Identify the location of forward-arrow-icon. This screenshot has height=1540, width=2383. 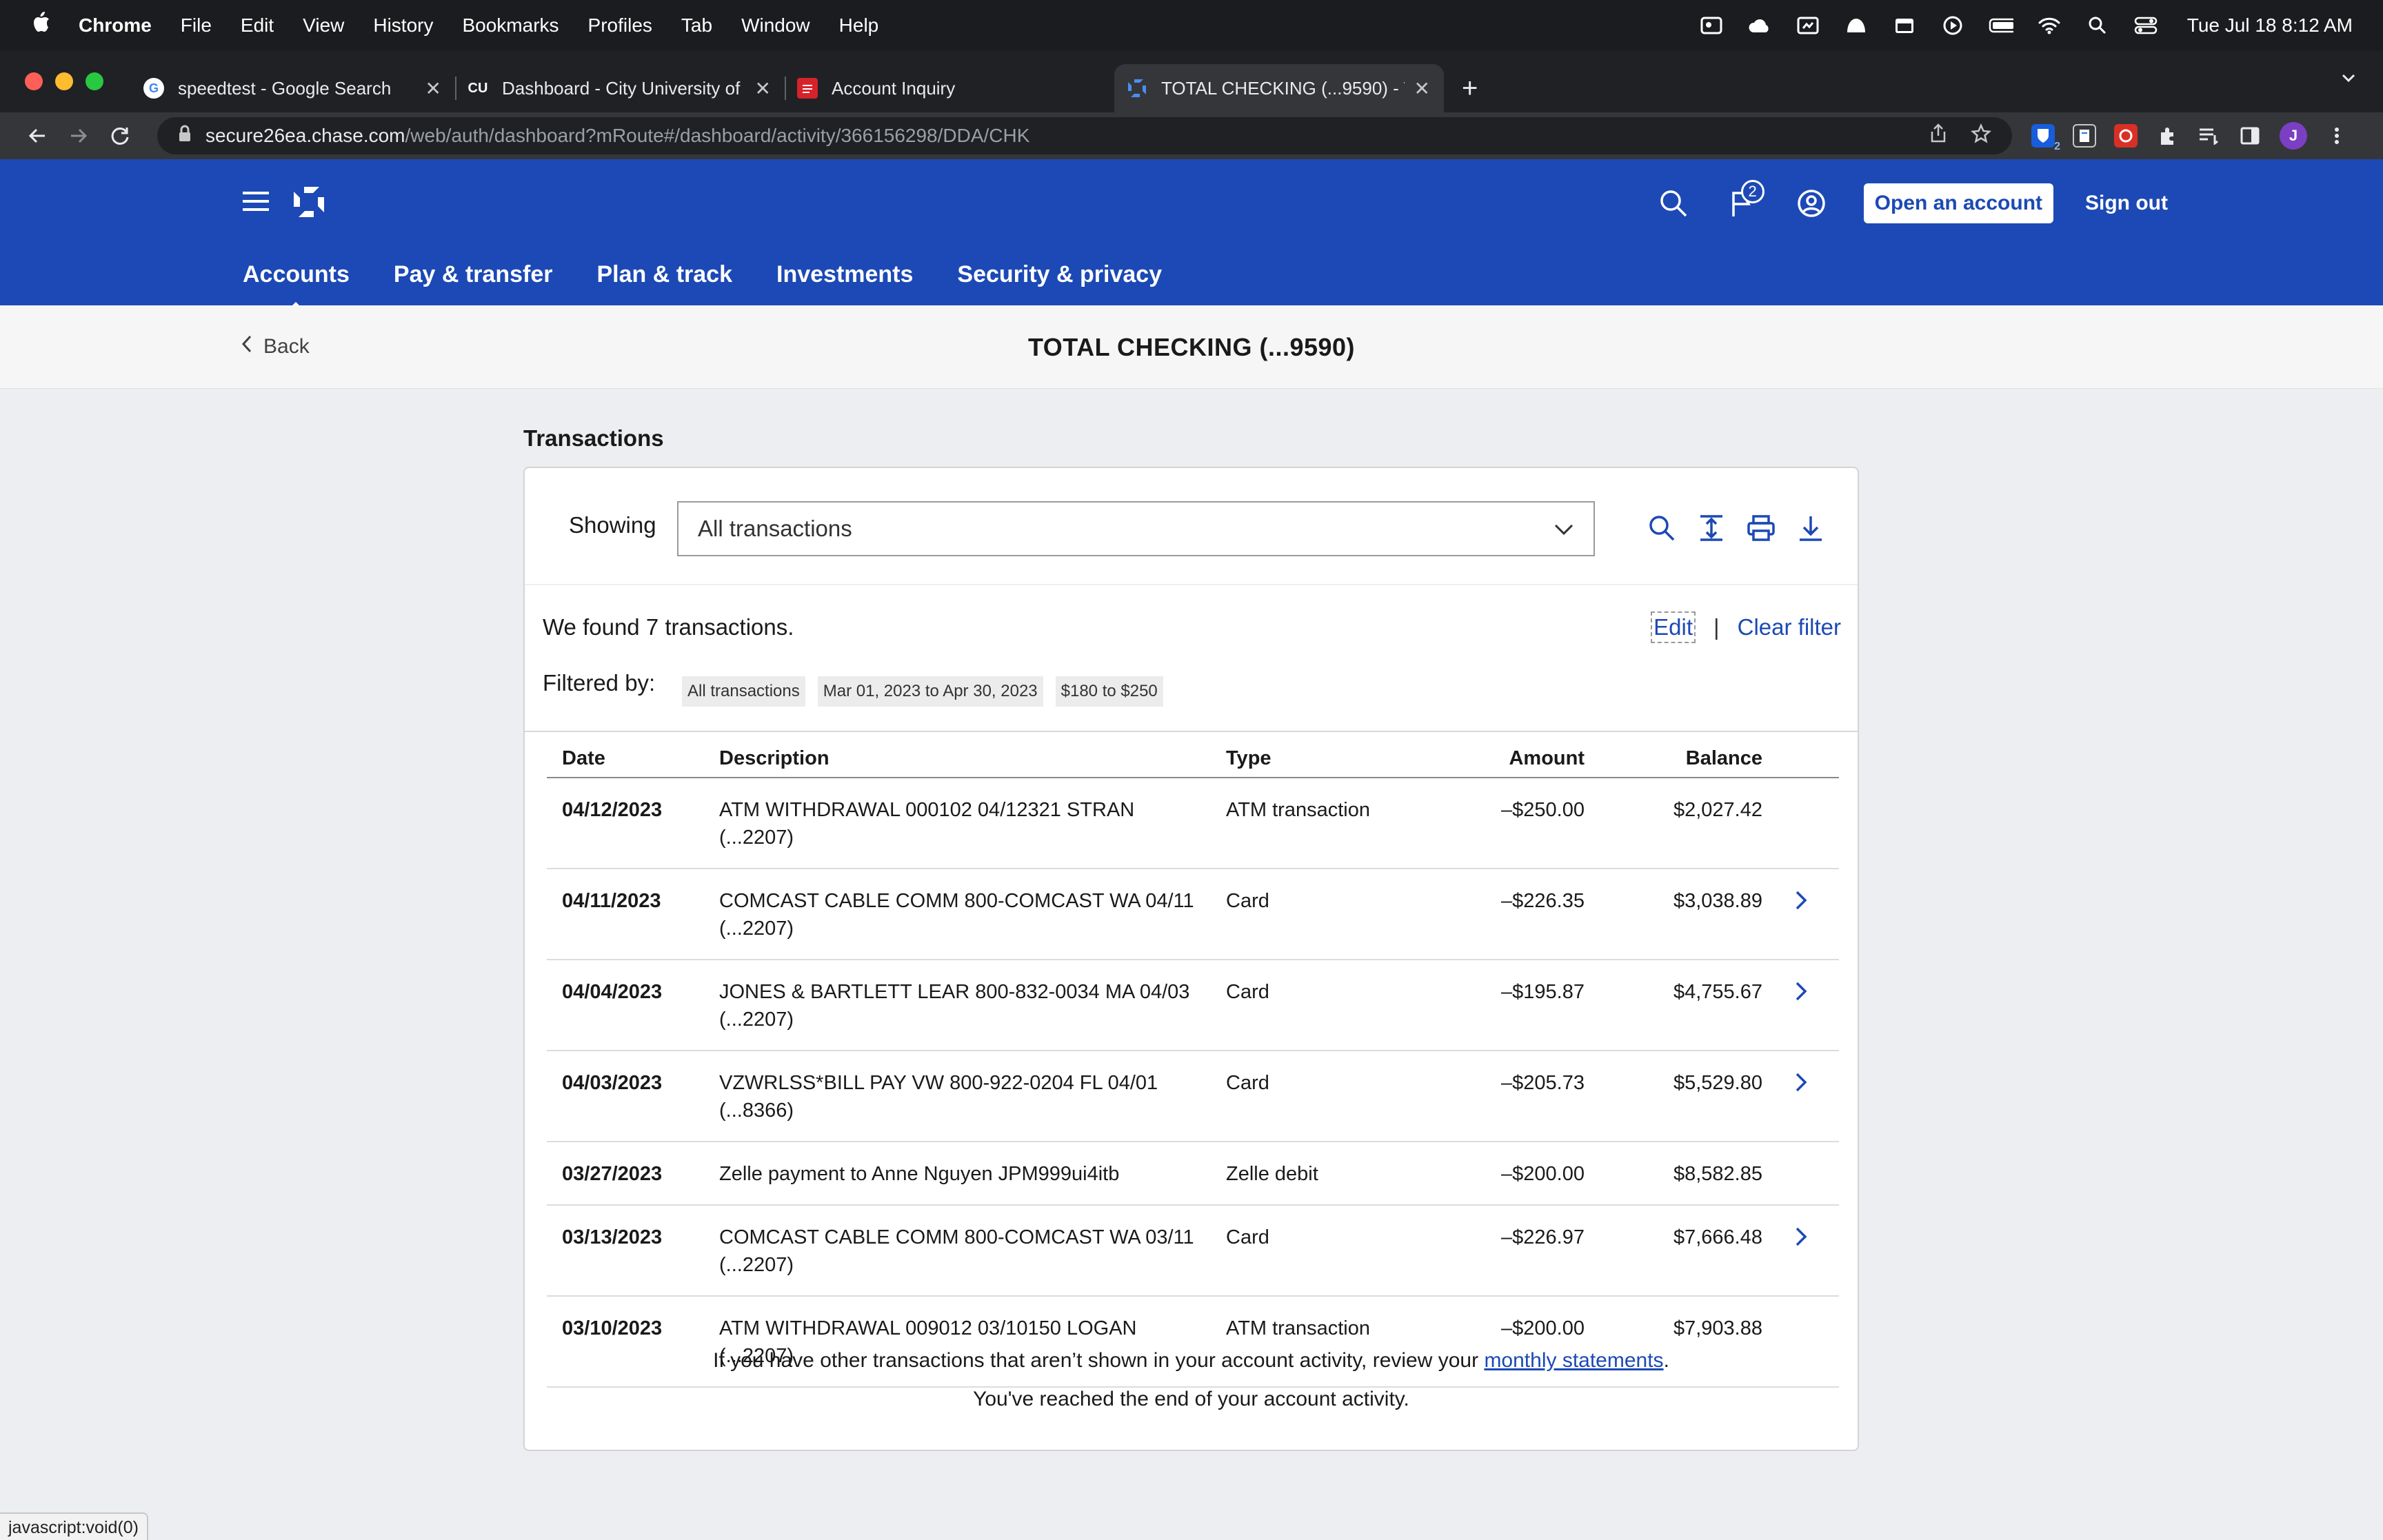
(78, 136).